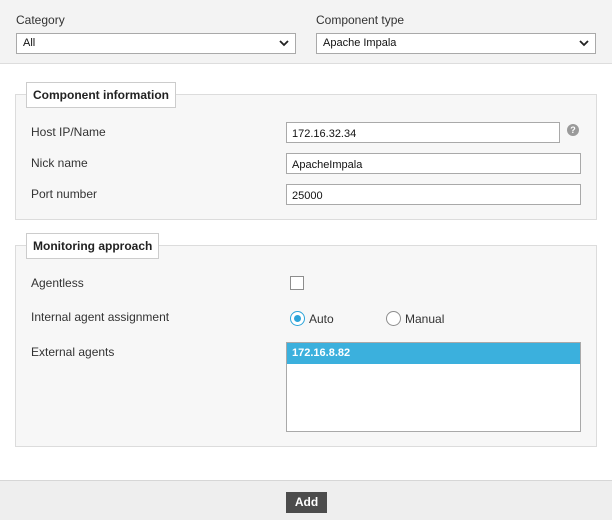 This screenshot has width=612, height=520. I want to click on category-value: All, so click(29, 43).